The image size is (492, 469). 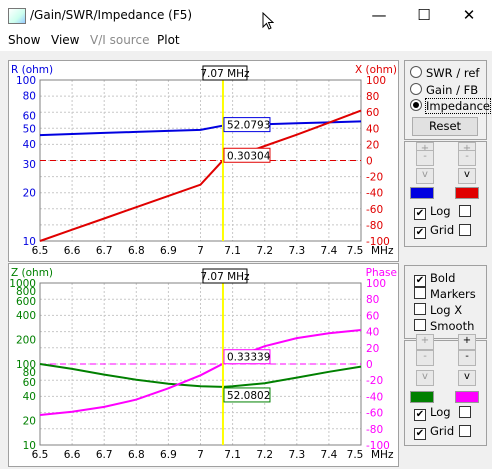 What do you see at coordinates (467, 193) in the screenshot?
I see `x-color-swatch` at bounding box center [467, 193].